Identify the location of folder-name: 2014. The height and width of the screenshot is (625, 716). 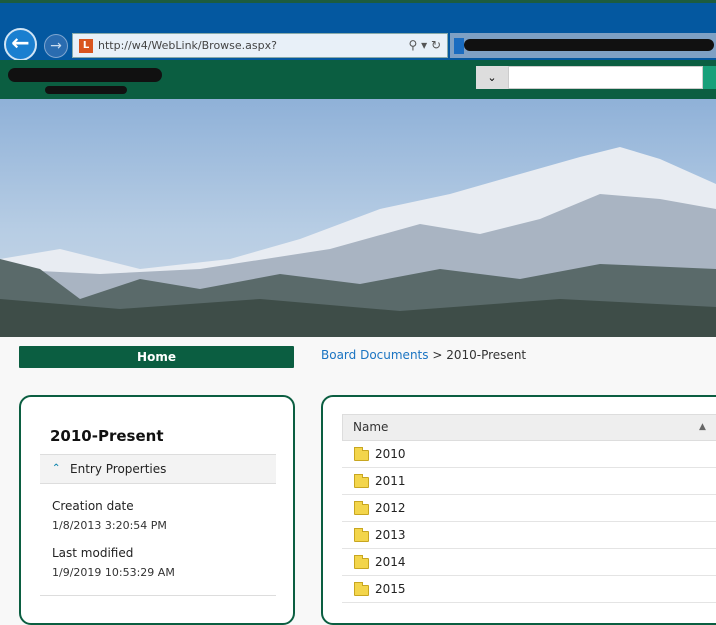
(390, 562).